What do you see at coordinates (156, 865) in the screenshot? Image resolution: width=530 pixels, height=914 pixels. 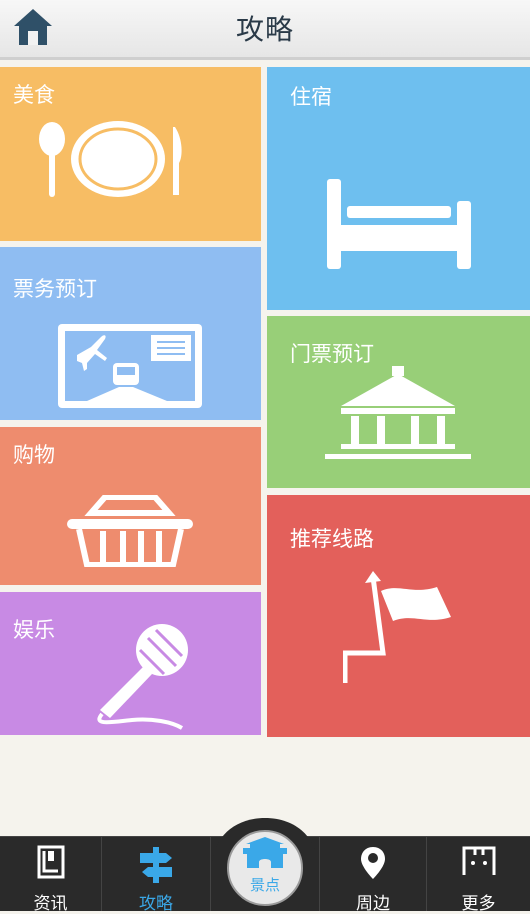 I see `signpost-icon` at bounding box center [156, 865].